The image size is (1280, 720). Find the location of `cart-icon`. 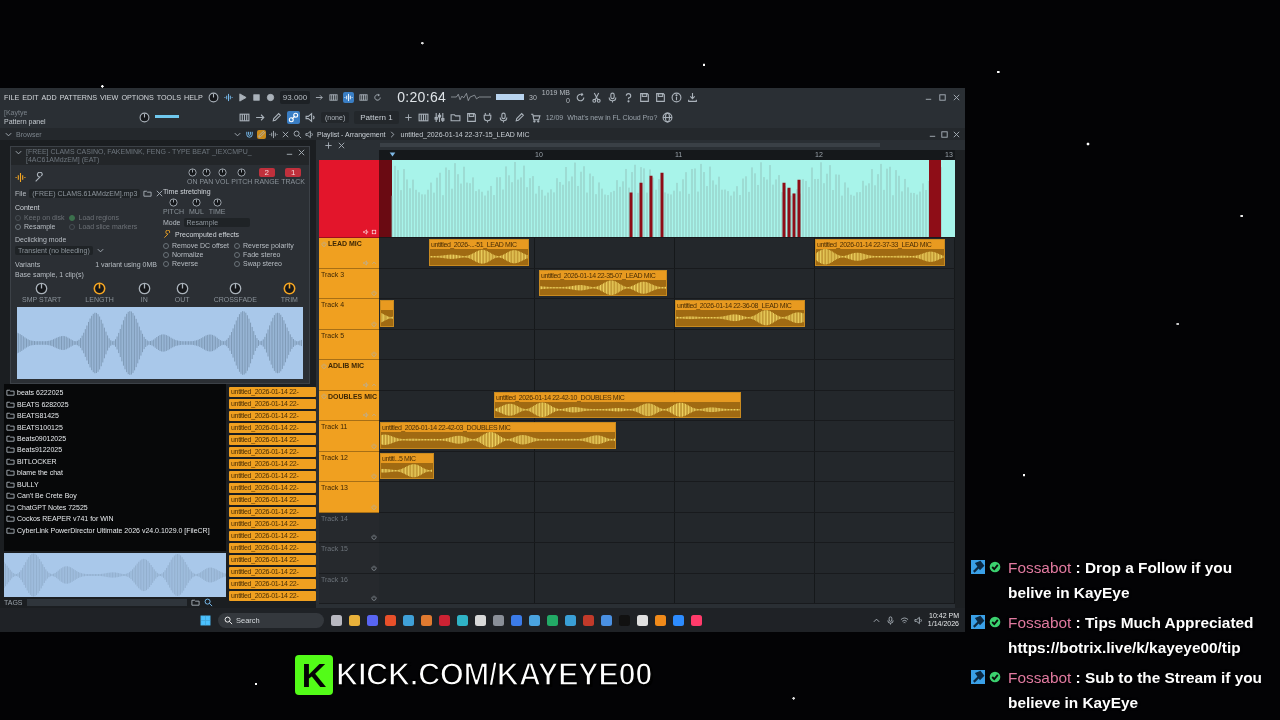

cart-icon is located at coordinates (535, 117).